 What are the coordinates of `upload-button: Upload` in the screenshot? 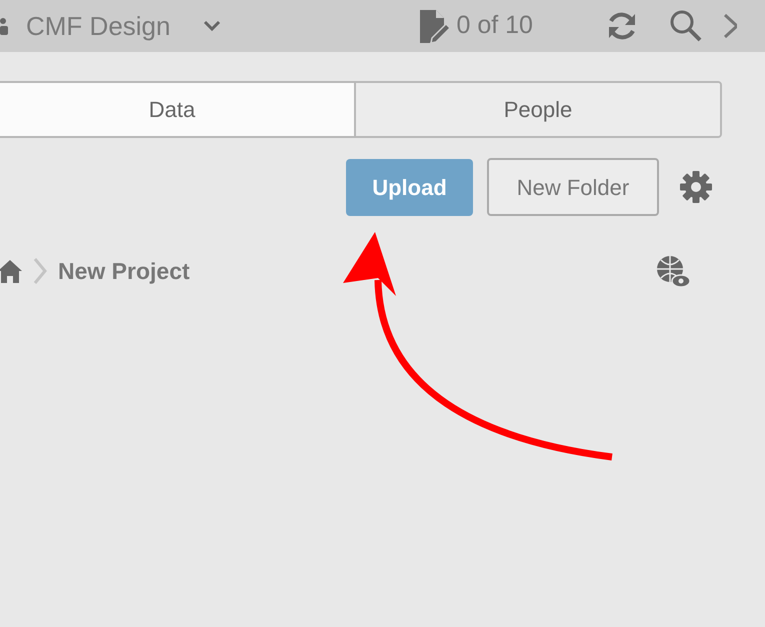 It's located at (409, 187).